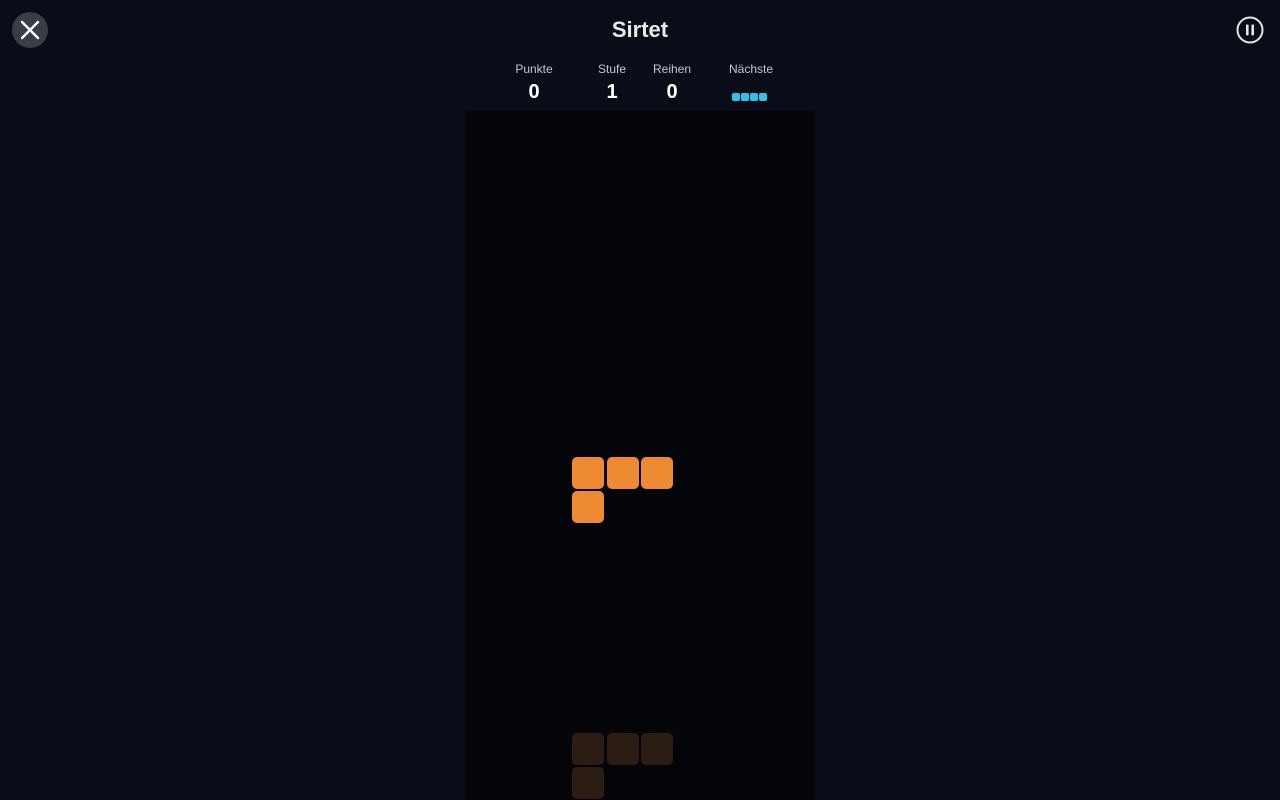 This screenshot has width=1280, height=800. What do you see at coordinates (640, 29) in the screenshot?
I see `game-title: Sirtet` at bounding box center [640, 29].